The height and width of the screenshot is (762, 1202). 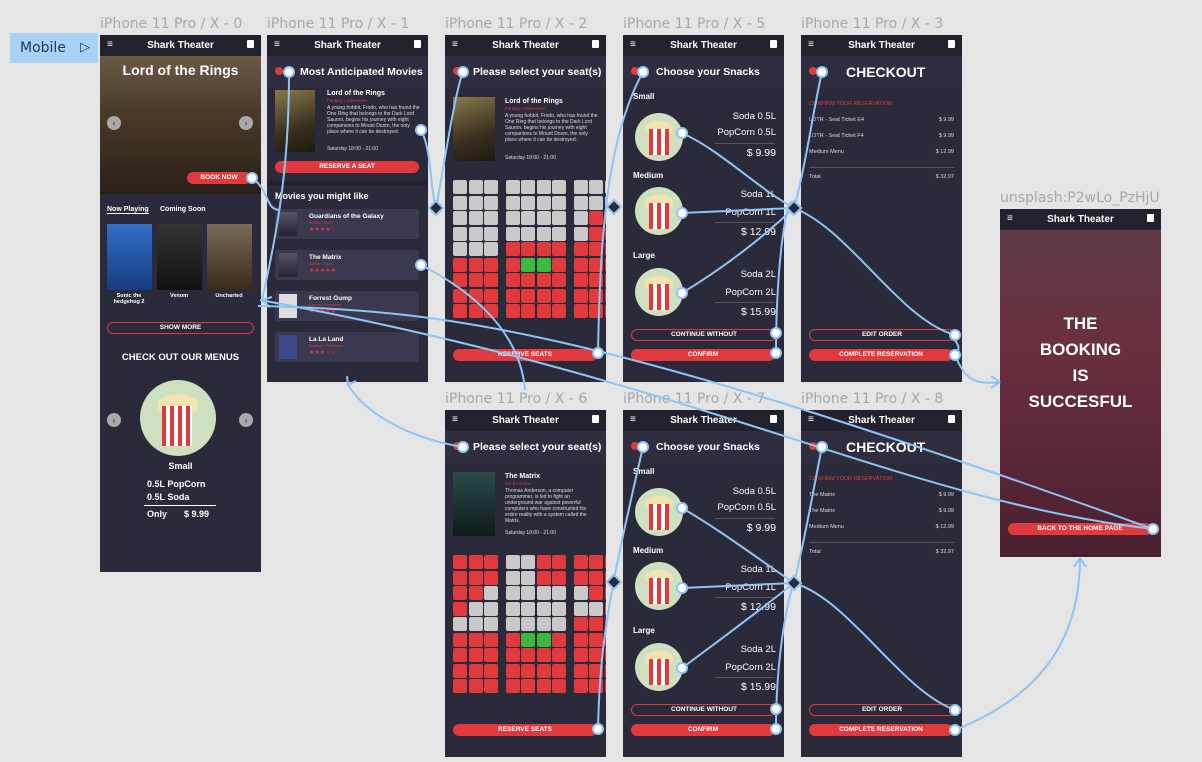 What do you see at coordinates (183, 209) in the screenshot?
I see `tab-coming-soon: Coming Soon` at bounding box center [183, 209].